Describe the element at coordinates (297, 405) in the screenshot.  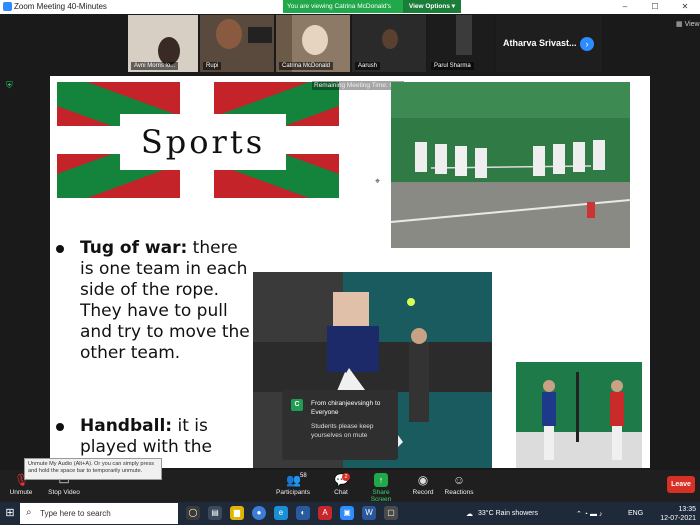
I see `sender-avatar: C` at that location.